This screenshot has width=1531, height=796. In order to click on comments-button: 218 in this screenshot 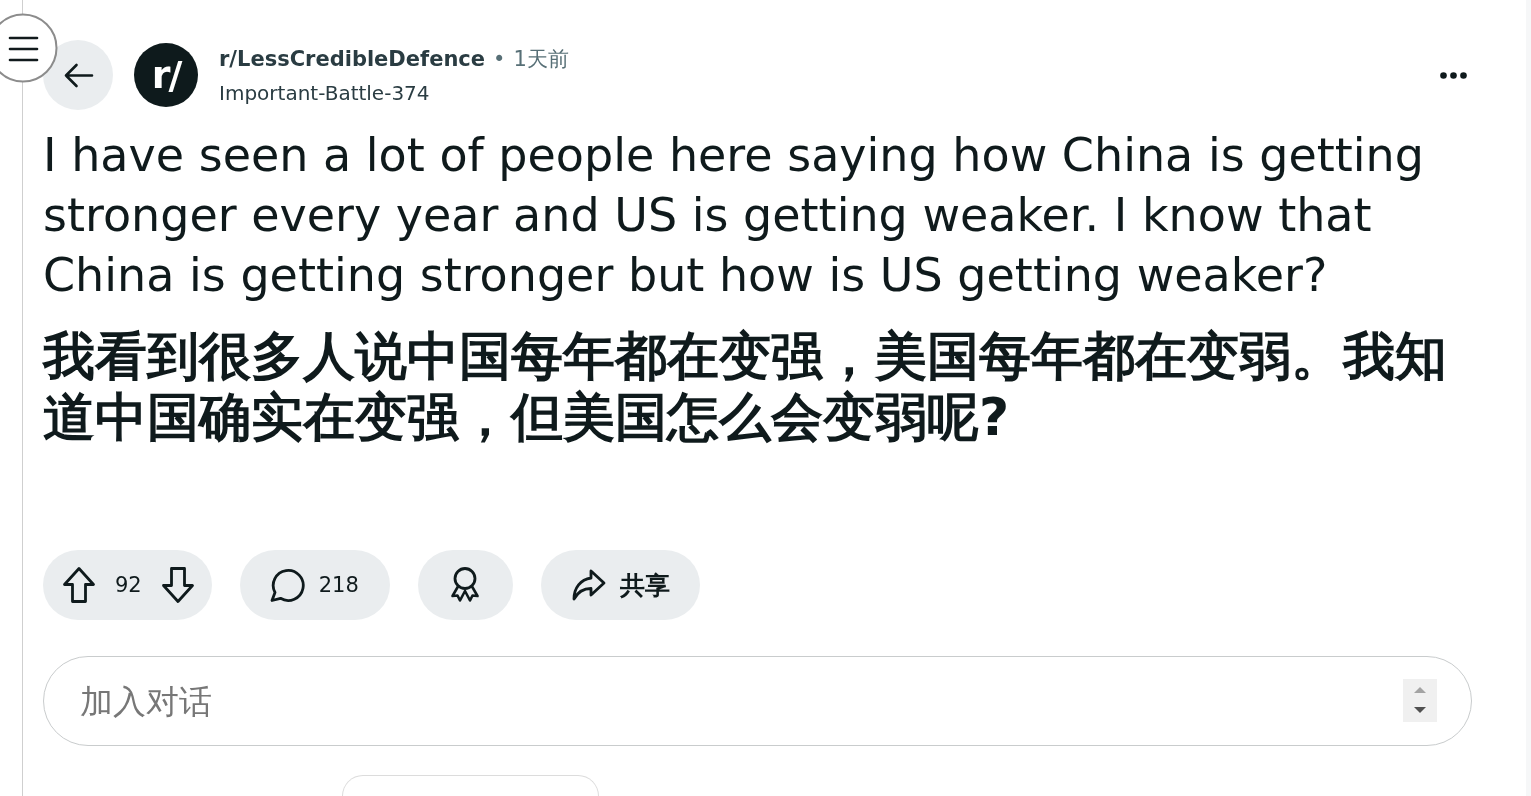, I will do `click(314, 585)`.